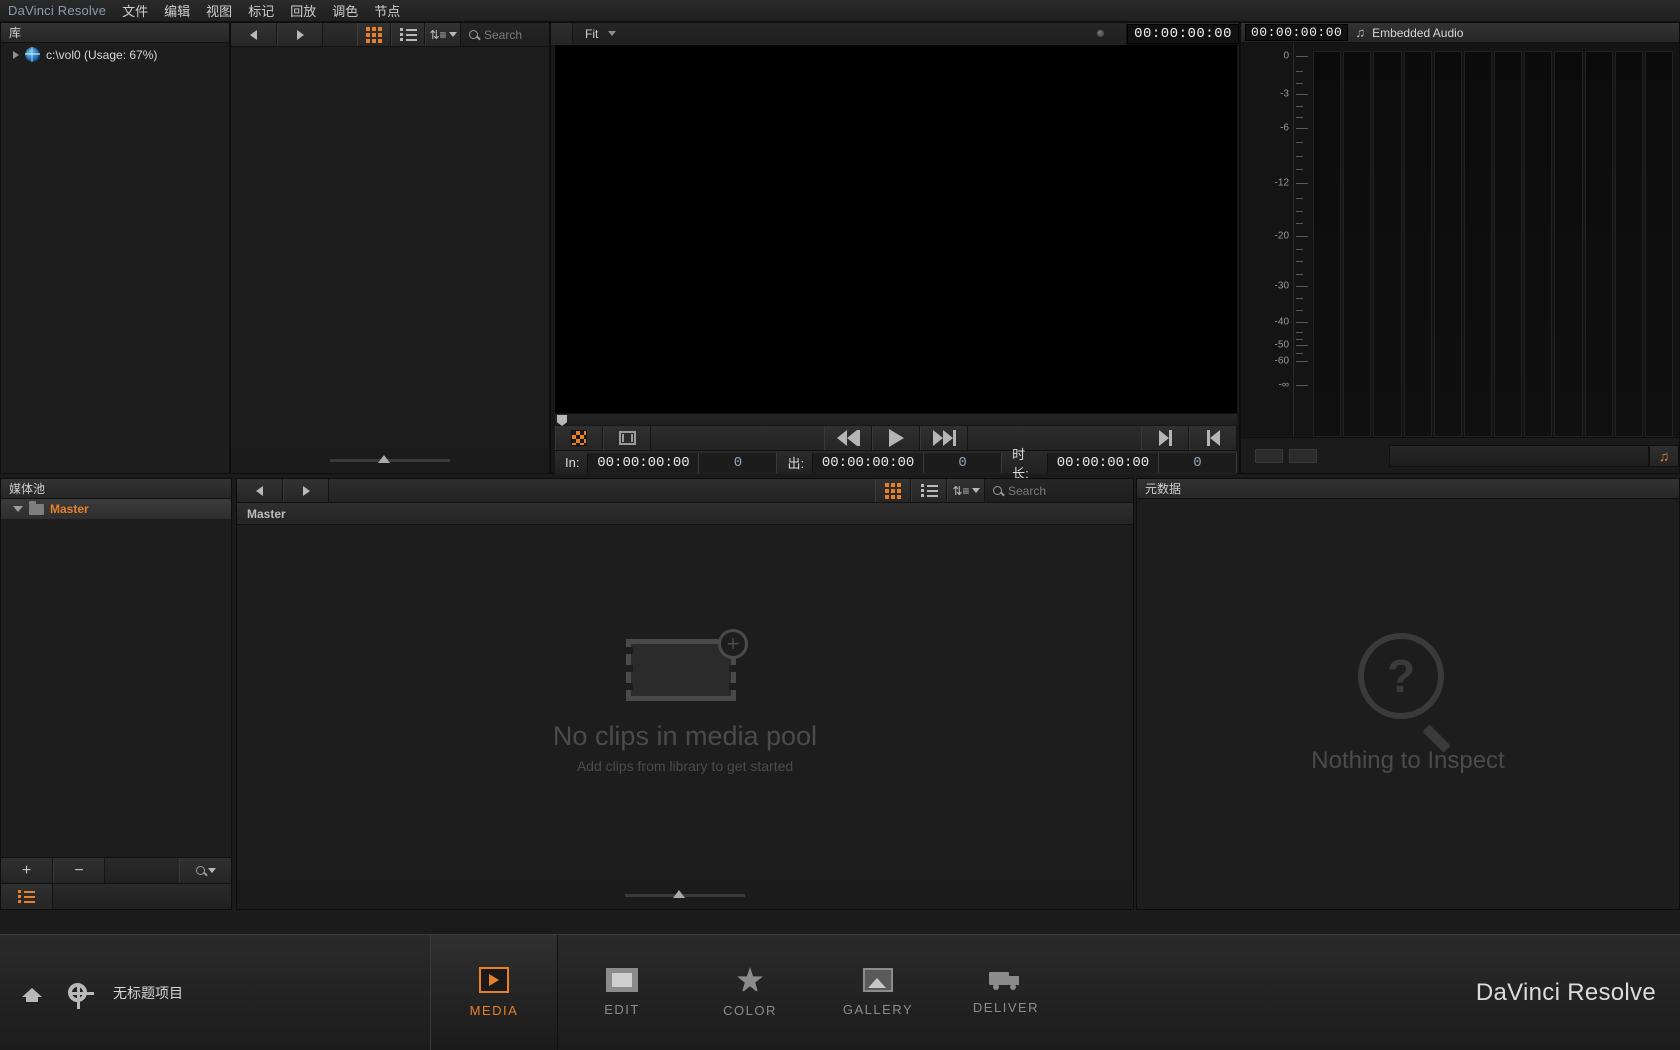 This screenshot has width=1680, height=1050. Describe the element at coordinates (562, 420) in the screenshot. I see `playhead-icon` at that location.